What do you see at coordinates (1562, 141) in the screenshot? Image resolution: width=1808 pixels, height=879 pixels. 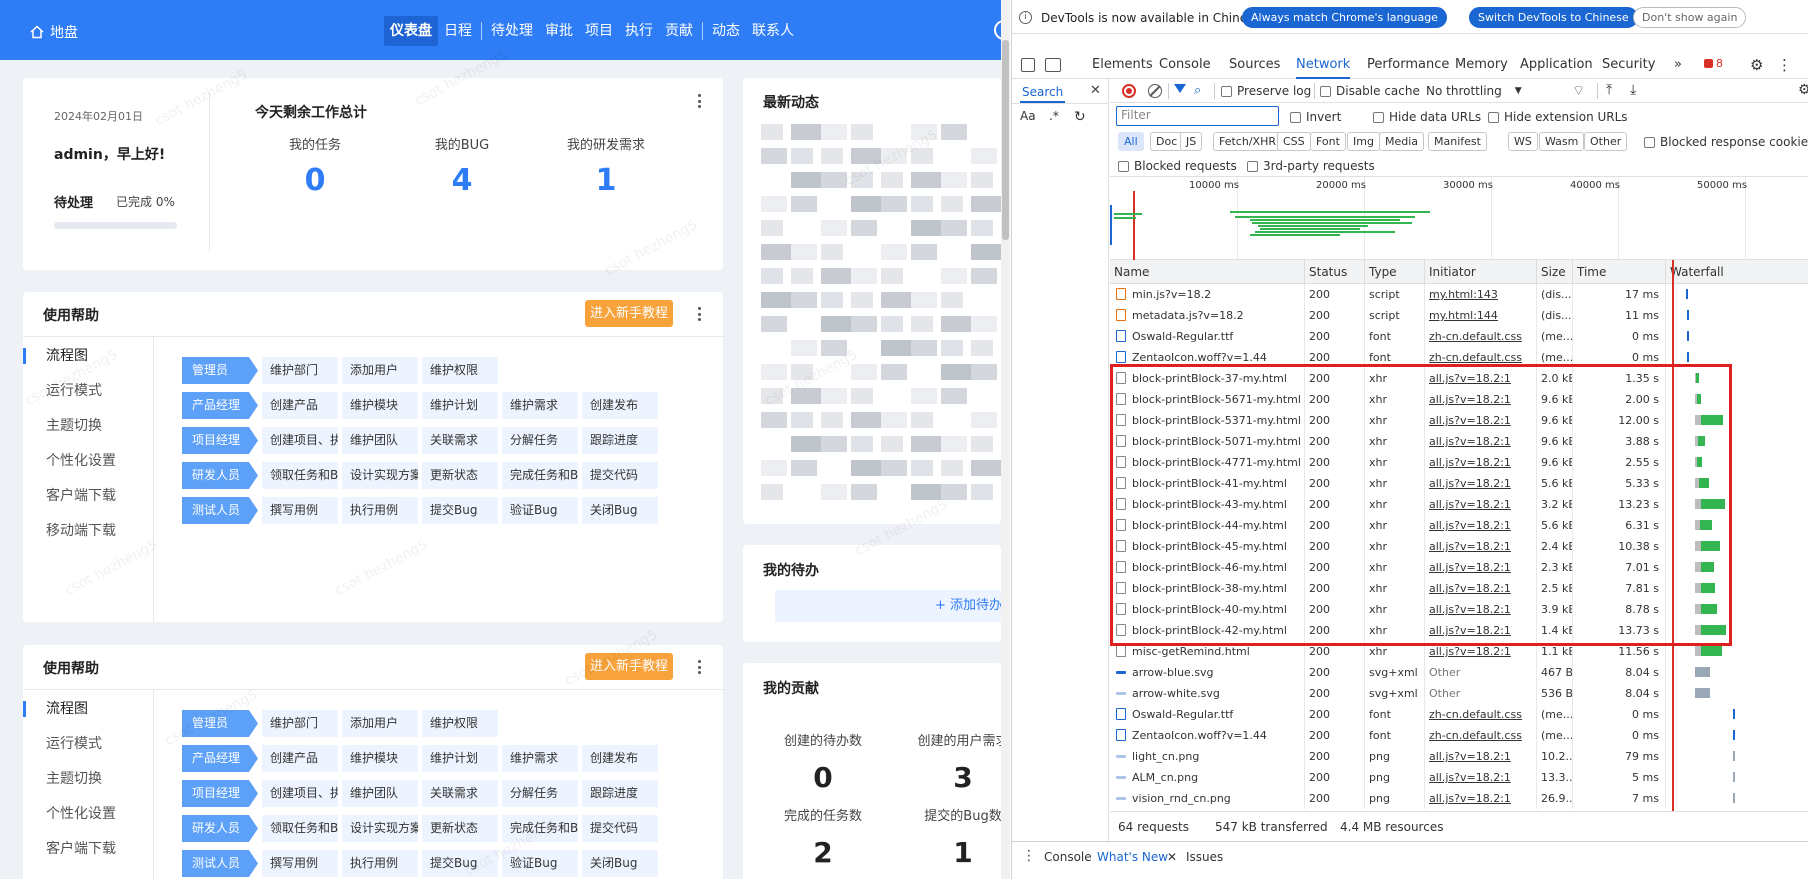 I see `type-filter-chip: Wasm` at bounding box center [1562, 141].